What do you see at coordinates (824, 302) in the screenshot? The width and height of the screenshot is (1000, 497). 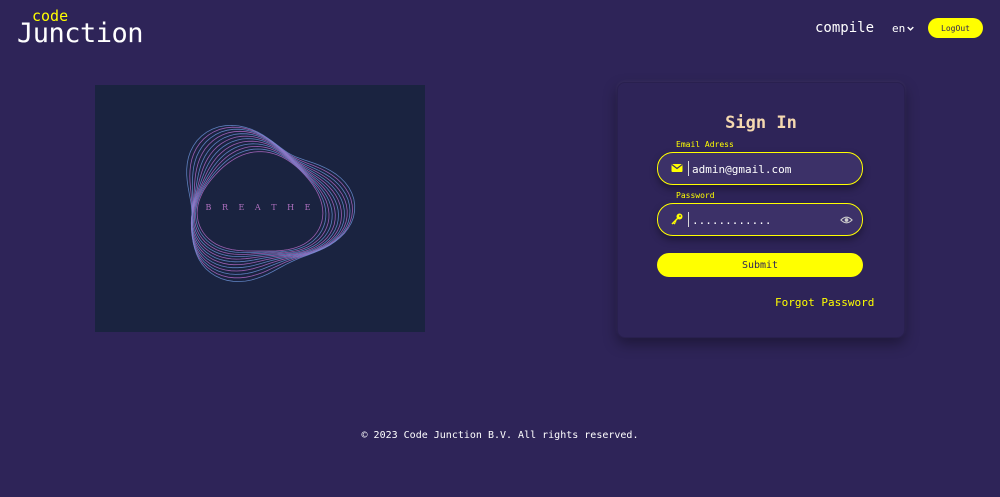 I see `forgot-password-link: Forgot Password` at bounding box center [824, 302].